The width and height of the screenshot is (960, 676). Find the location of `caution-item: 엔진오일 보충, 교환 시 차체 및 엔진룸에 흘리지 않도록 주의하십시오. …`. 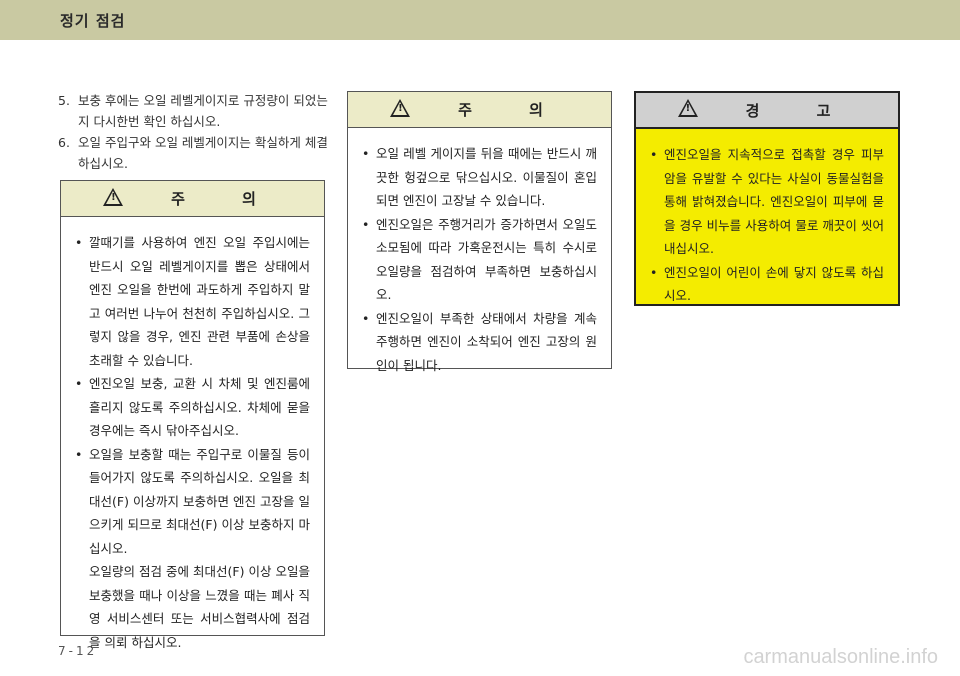

caution-item: 엔진오일 보충, 교환 시 차체 및 엔진룸에 흘리지 않도록 주의하십시오. … is located at coordinates (192, 407).